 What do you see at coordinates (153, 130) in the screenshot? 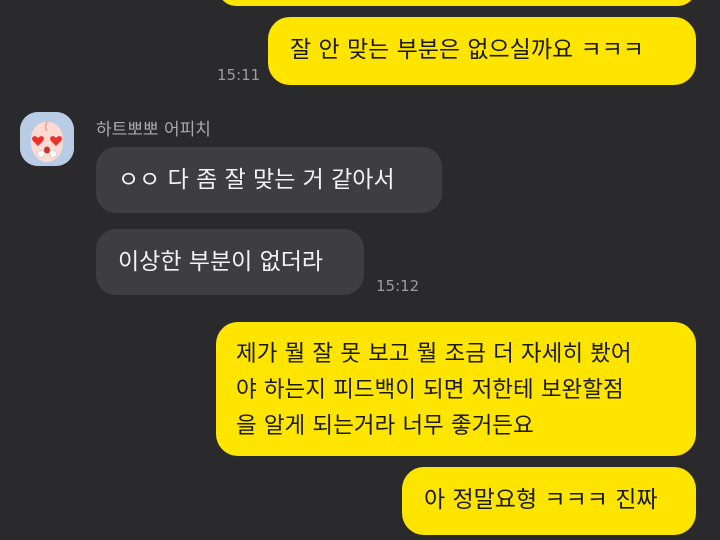
I see `sender-name: 하트뽀뽀 어피치` at bounding box center [153, 130].